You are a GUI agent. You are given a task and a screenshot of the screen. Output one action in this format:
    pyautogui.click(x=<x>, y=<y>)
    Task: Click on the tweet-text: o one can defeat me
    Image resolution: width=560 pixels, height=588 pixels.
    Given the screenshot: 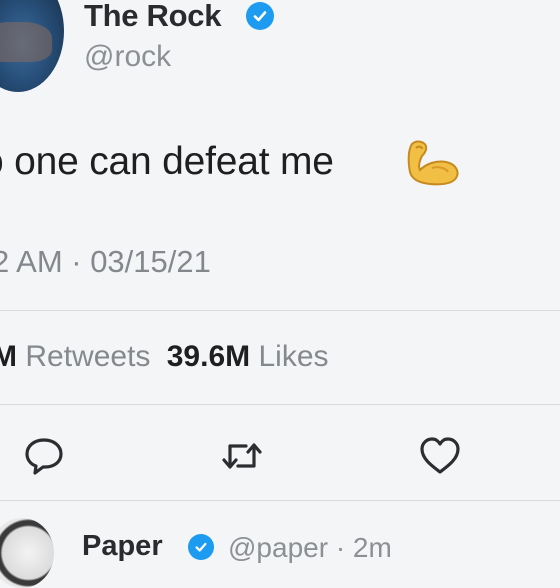 What is the action you would take?
    pyautogui.click(x=167, y=161)
    